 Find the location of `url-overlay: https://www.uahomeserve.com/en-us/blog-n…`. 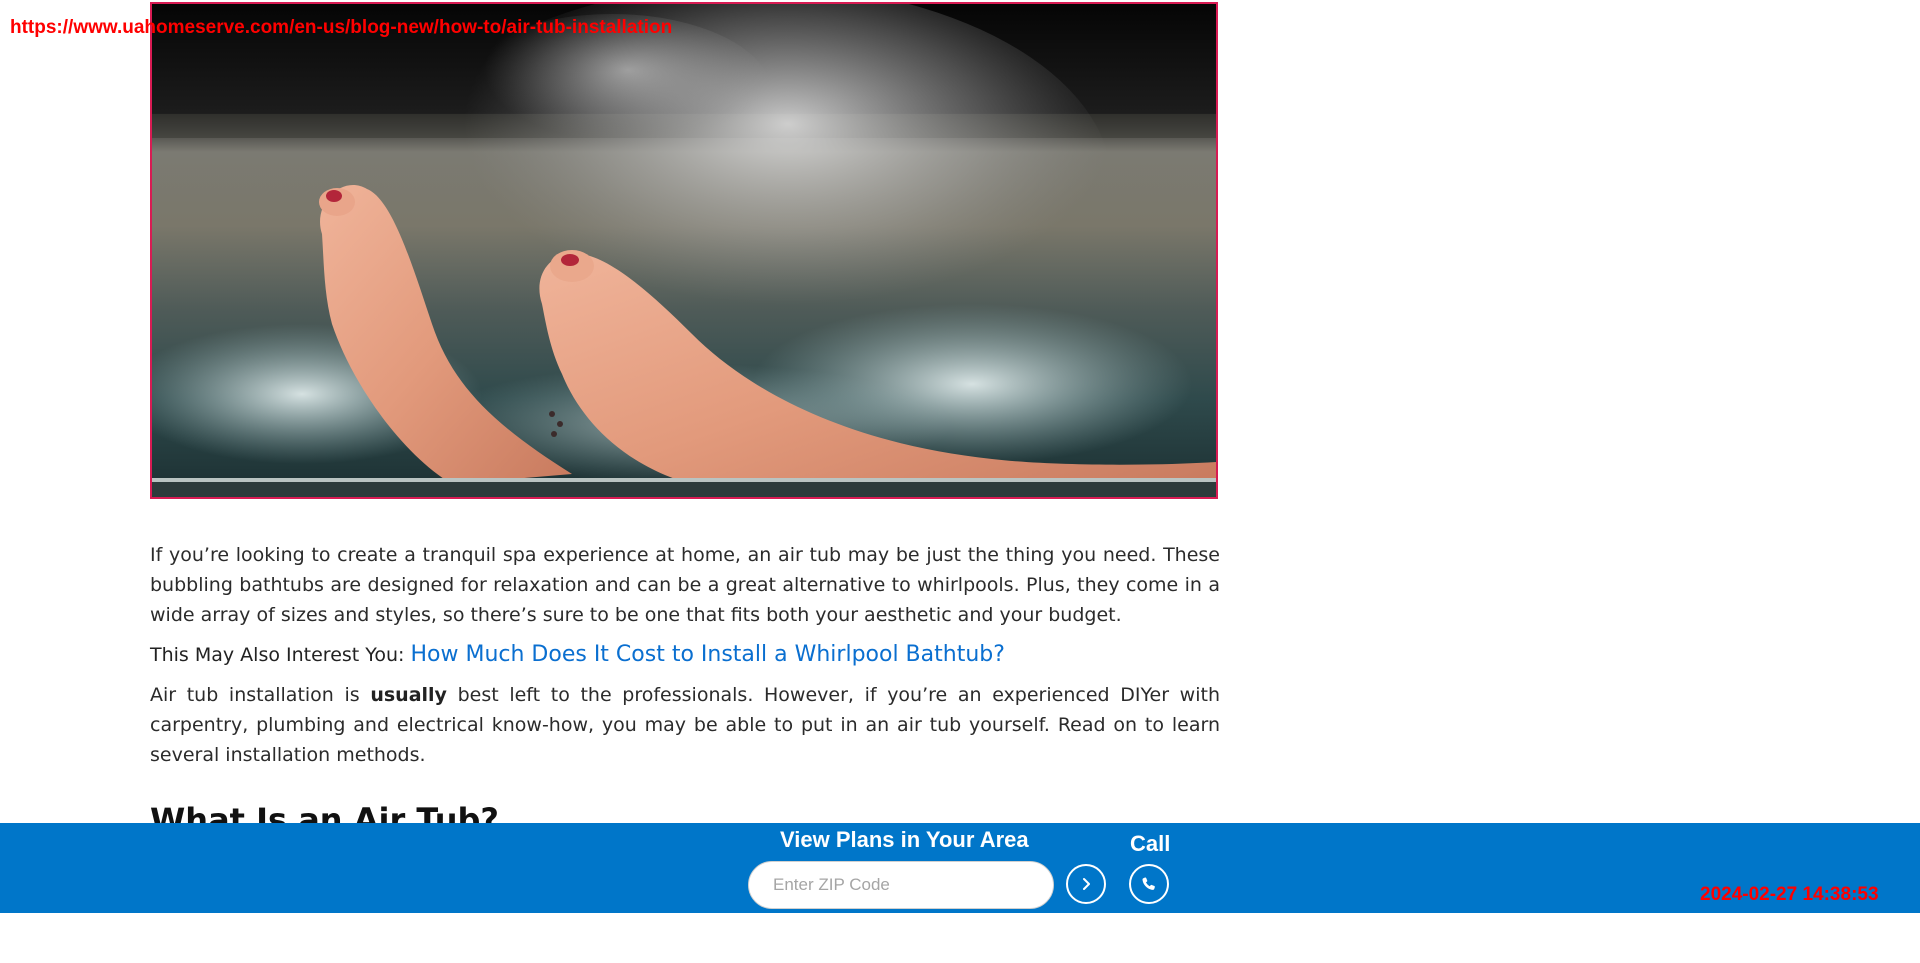

url-overlay: https://www.uahomeserve.com/en-us/blog-n… is located at coordinates (341, 27).